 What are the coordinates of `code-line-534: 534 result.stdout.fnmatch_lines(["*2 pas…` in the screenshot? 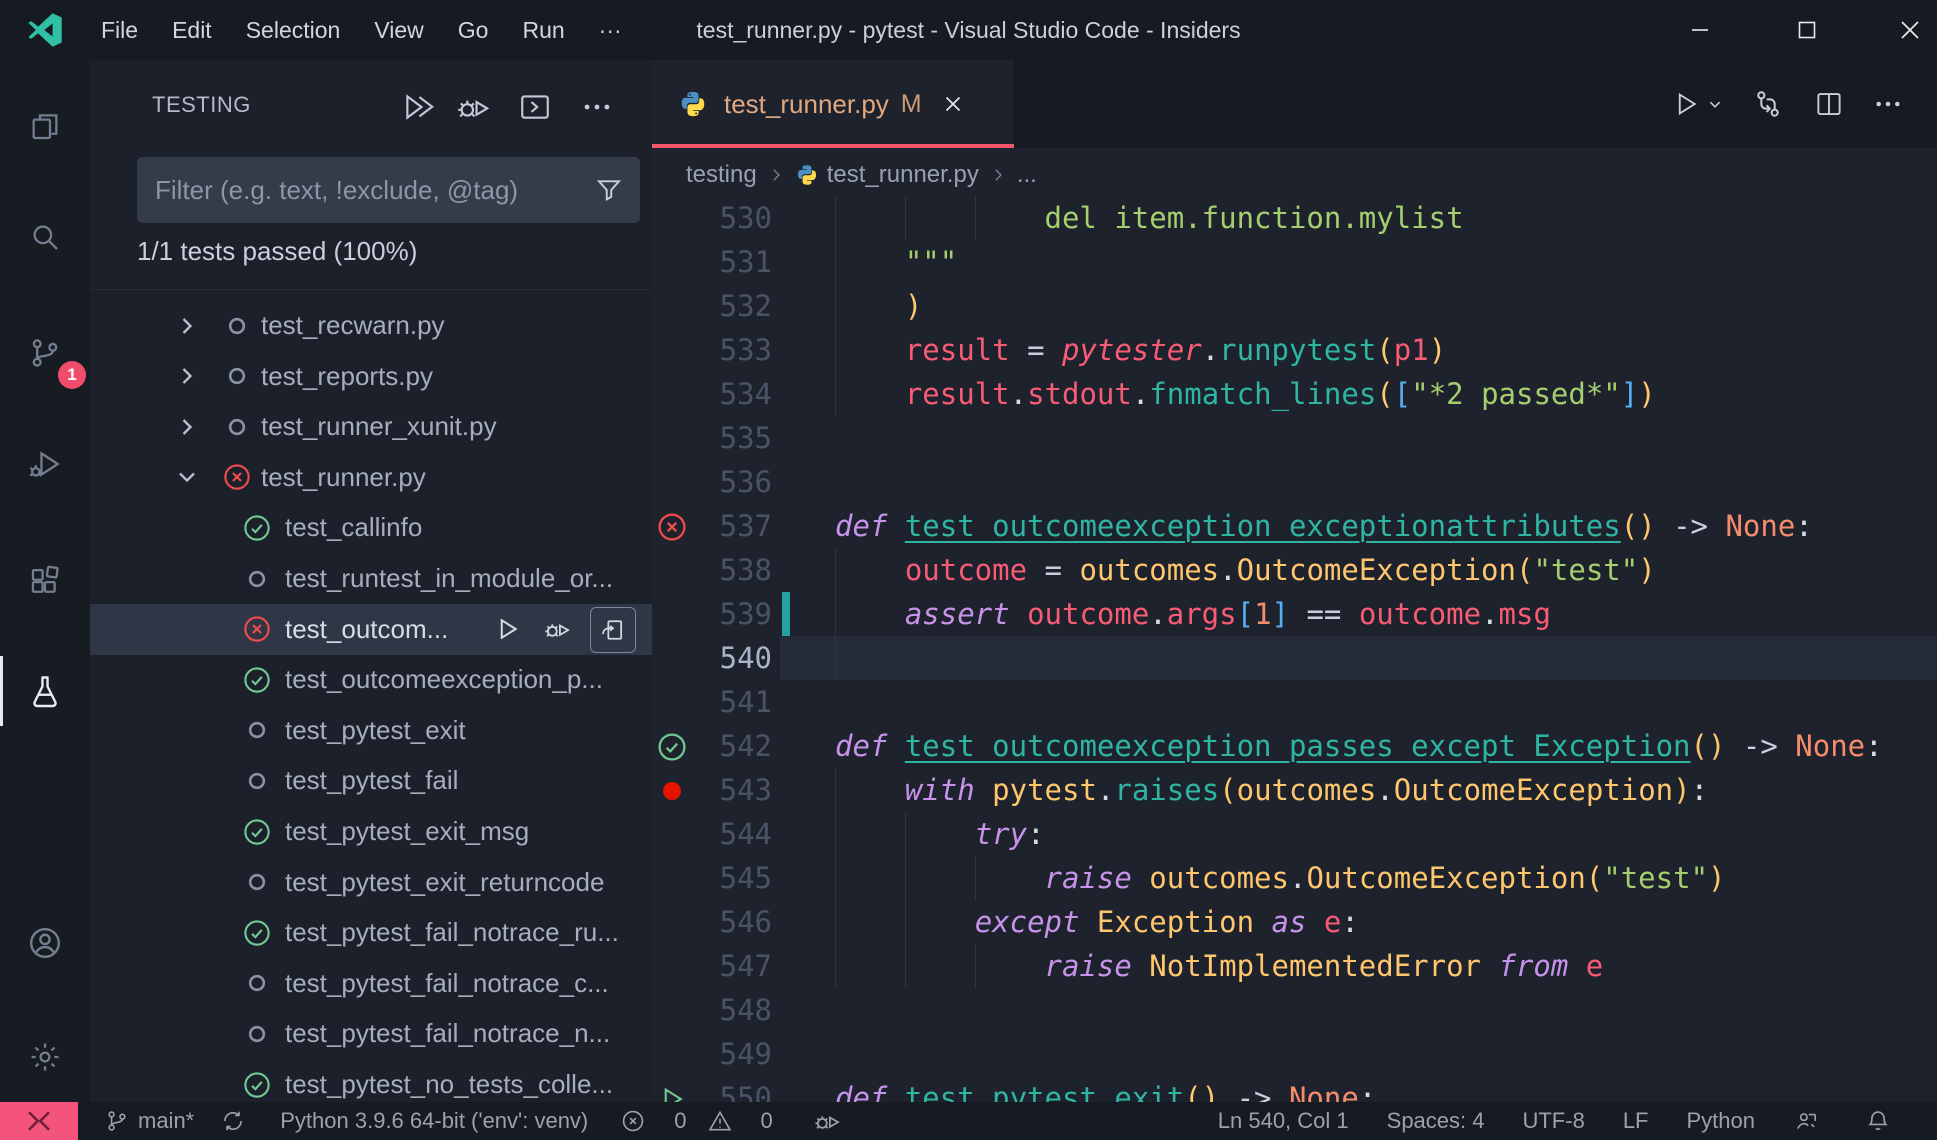 It's located at (1294, 394).